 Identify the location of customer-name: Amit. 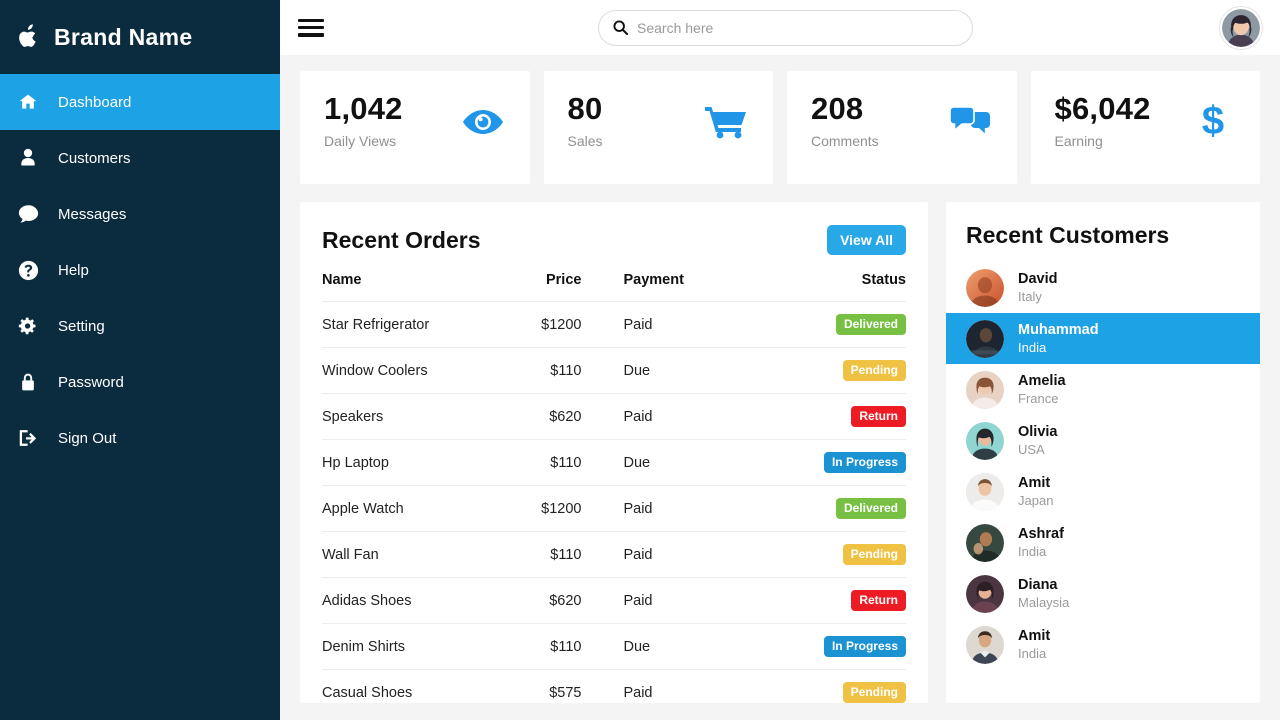
(1034, 483).